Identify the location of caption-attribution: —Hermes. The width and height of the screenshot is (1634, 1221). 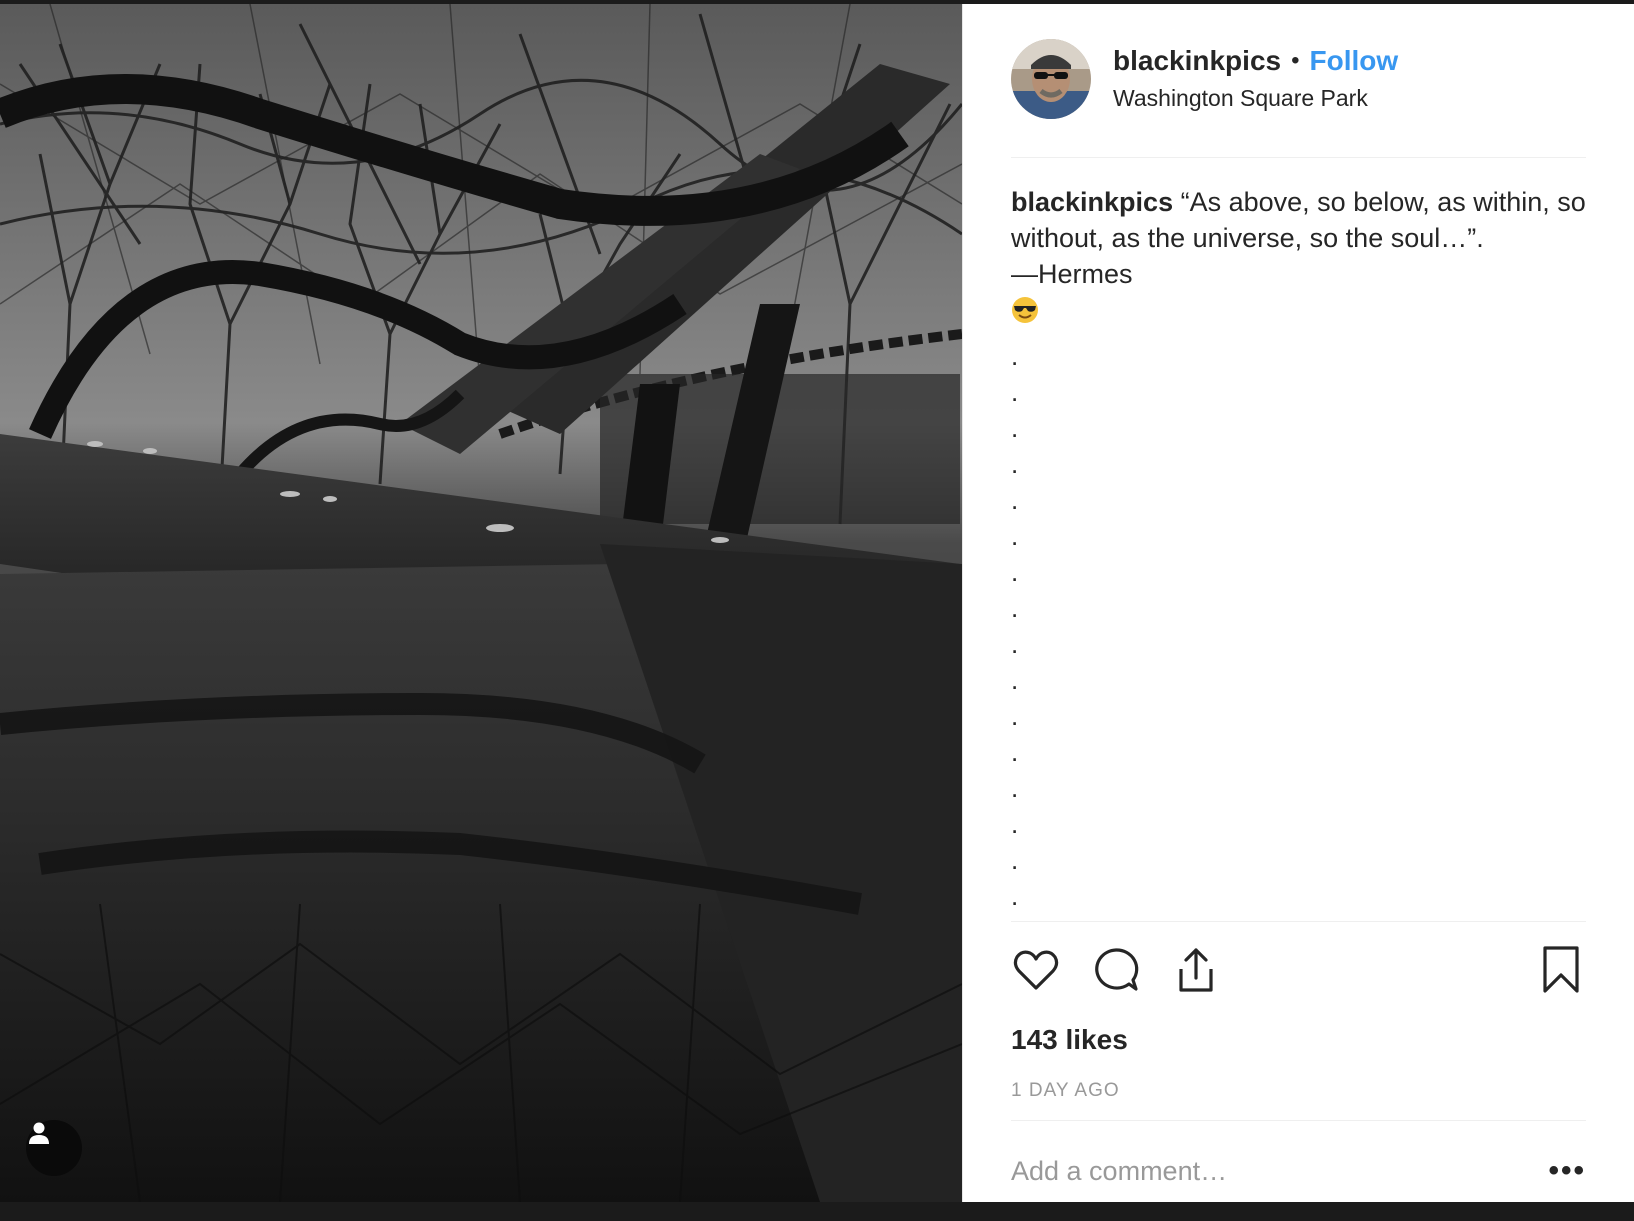
(1072, 274).